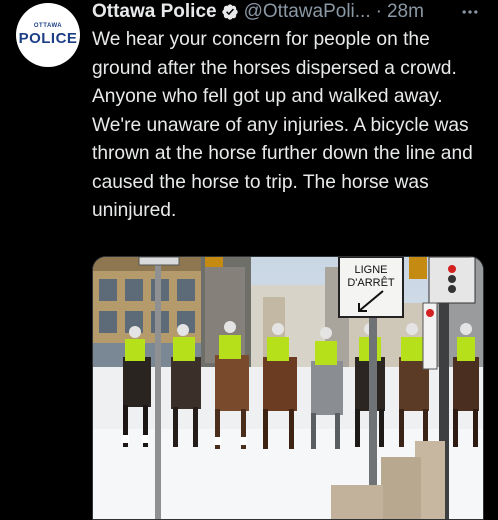 Image resolution: width=498 pixels, height=520 pixels. I want to click on avatar-text-big: POLICE, so click(48, 38).